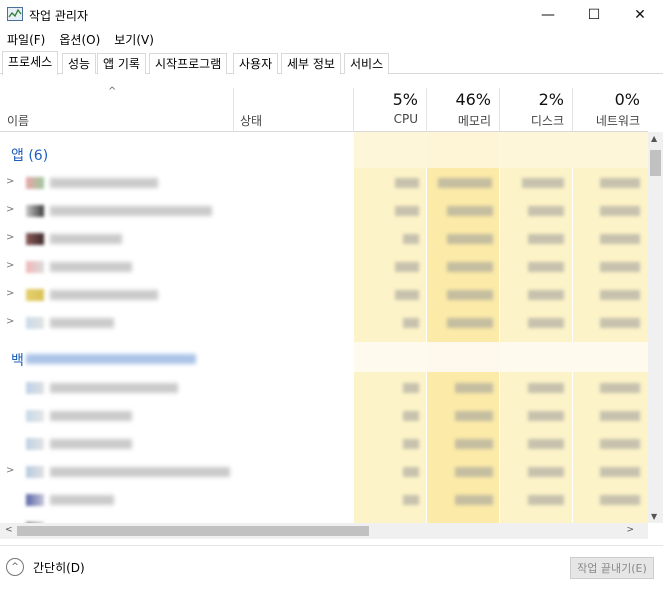 The height and width of the screenshot is (589, 663). I want to click on title-bar: 작업 관리자 — ☐ ✕, so click(331, 15).